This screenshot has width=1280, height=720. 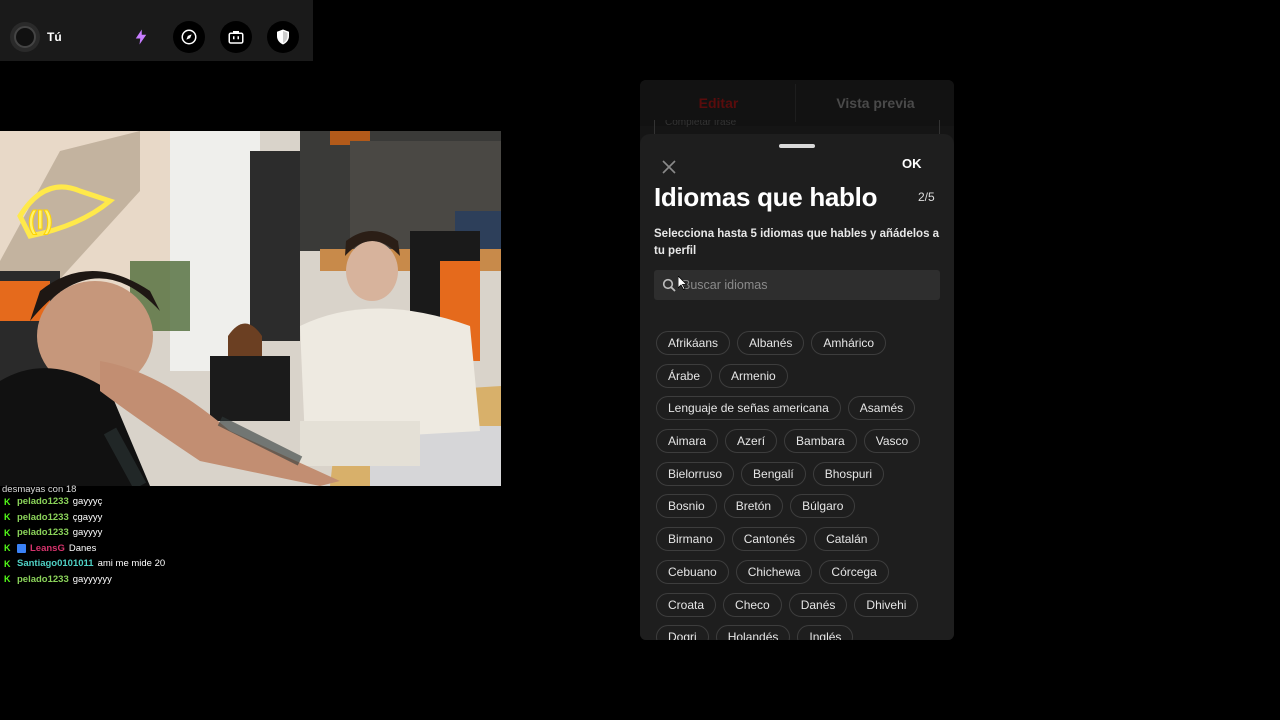 I want to click on compass-icon, so click(x=189, y=37).